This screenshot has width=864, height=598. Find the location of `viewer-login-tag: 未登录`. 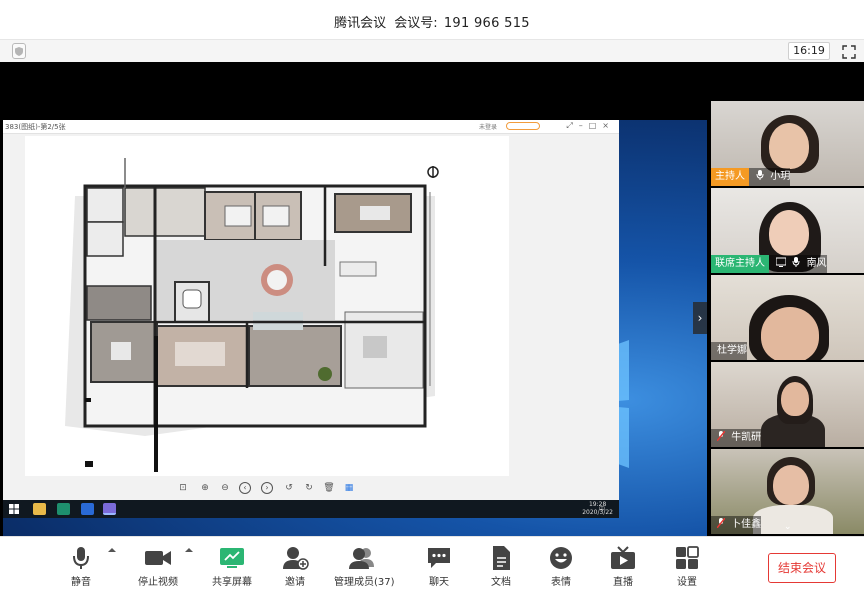

viewer-login-tag: 未登录 is located at coordinates (488, 127).